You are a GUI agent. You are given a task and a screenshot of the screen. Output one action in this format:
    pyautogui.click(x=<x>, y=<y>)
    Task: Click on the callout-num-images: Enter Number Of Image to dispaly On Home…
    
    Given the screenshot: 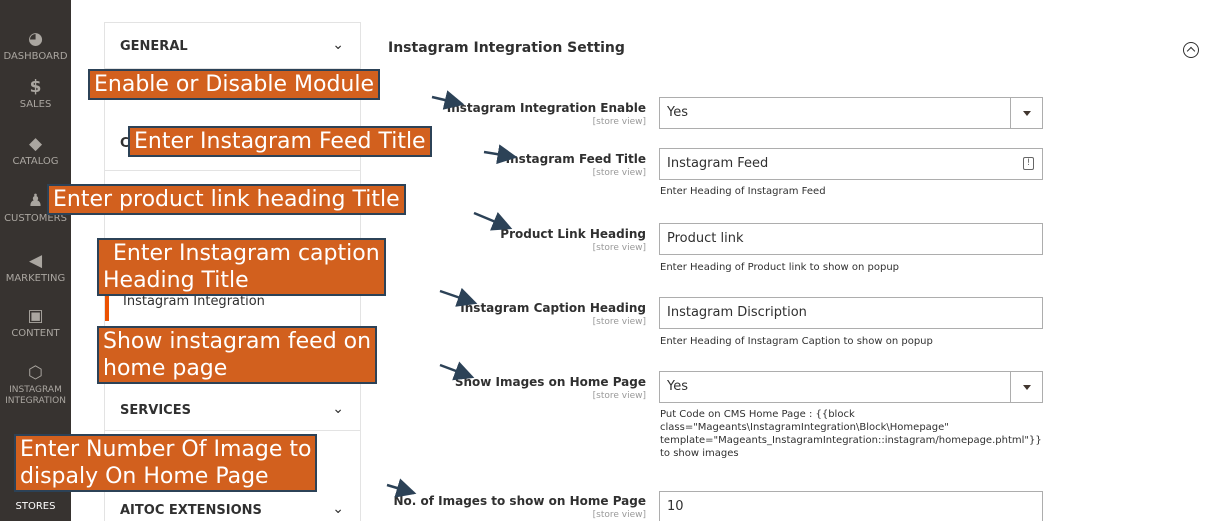 What is the action you would take?
    pyautogui.click(x=166, y=463)
    